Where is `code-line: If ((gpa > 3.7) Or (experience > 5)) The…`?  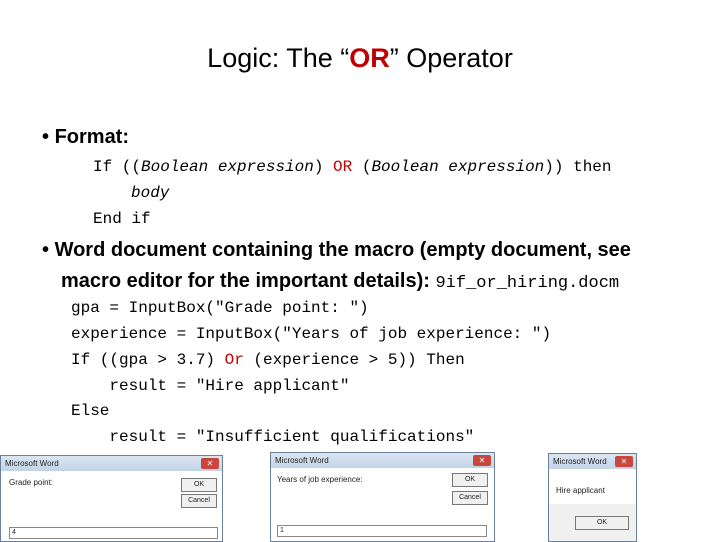
code-line: If ((gpa > 3.7) Or (experience > 5)) The… is located at coordinates (268, 360).